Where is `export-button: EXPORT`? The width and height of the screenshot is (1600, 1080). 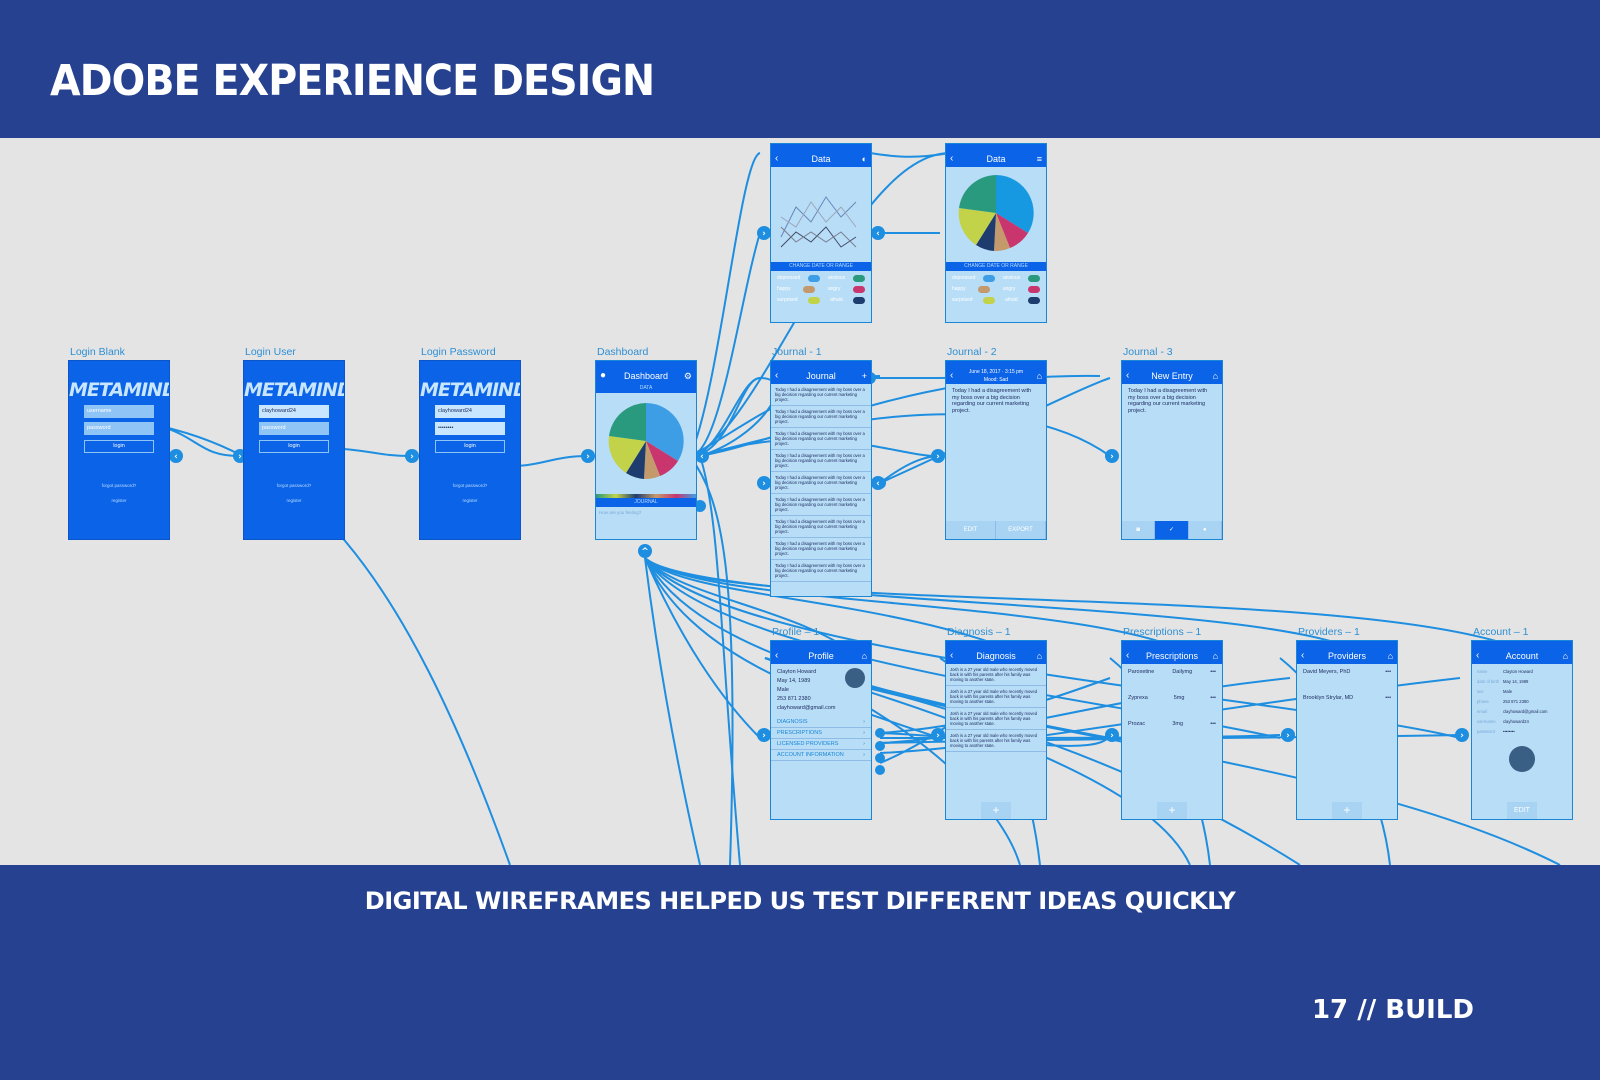 export-button: EXPORT is located at coordinates (1021, 530).